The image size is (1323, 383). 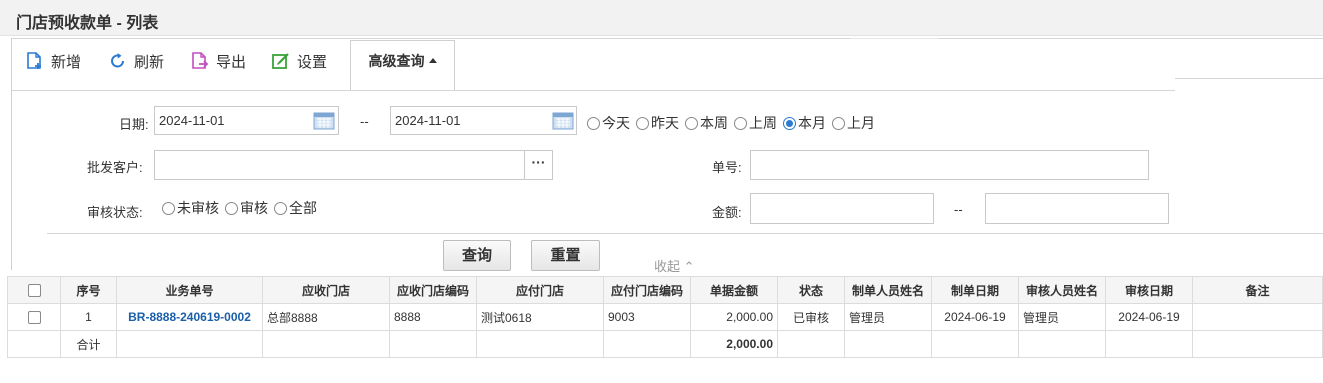 I want to click on total-amount: 2,000.00, so click(x=734, y=344).